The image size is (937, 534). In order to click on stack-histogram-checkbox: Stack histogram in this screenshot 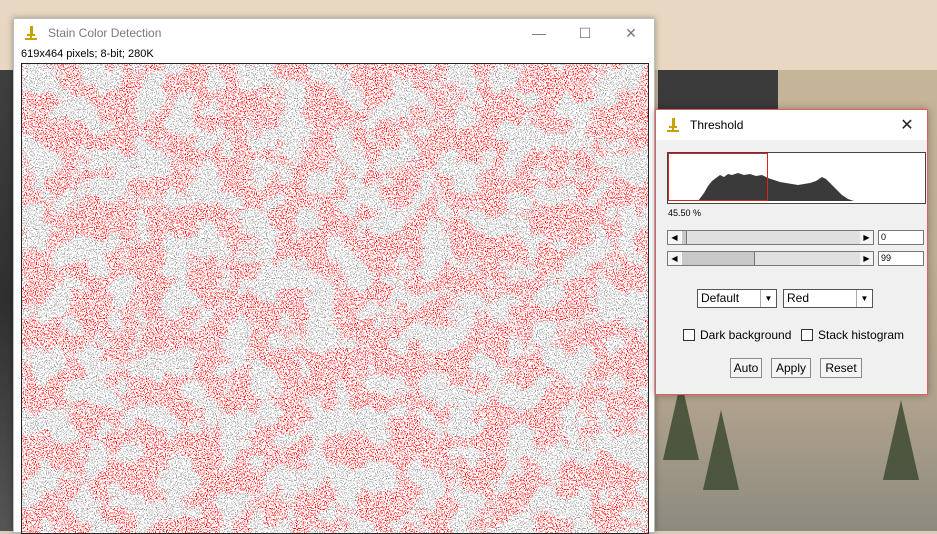, I will do `click(852, 335)`.